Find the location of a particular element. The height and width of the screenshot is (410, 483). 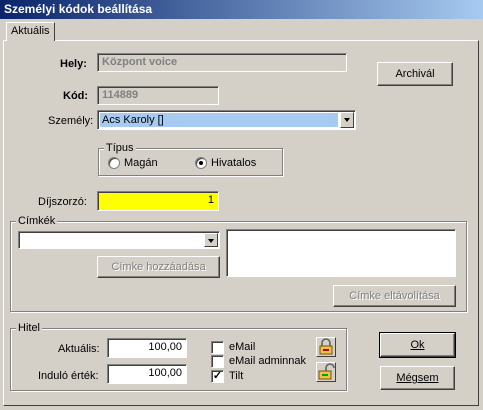

dijszorzo-label: Díjszorzó: is located at coordinates (62, 202).